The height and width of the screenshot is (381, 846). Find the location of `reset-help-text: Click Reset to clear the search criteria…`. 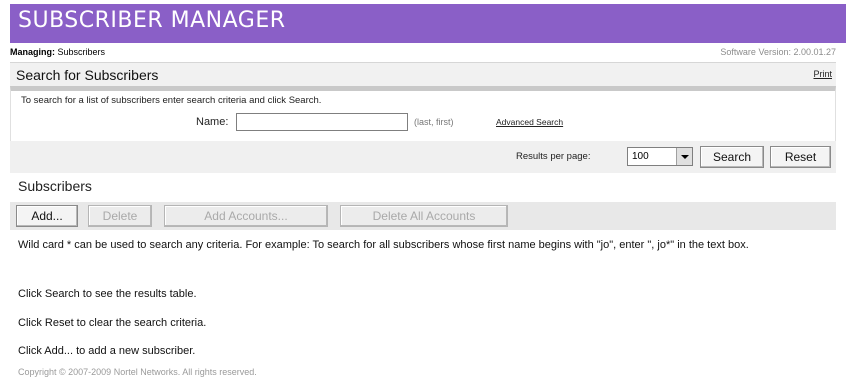

reset-help-text: Click Reset to clear the search criteria… is located at coordinates (112, 323).